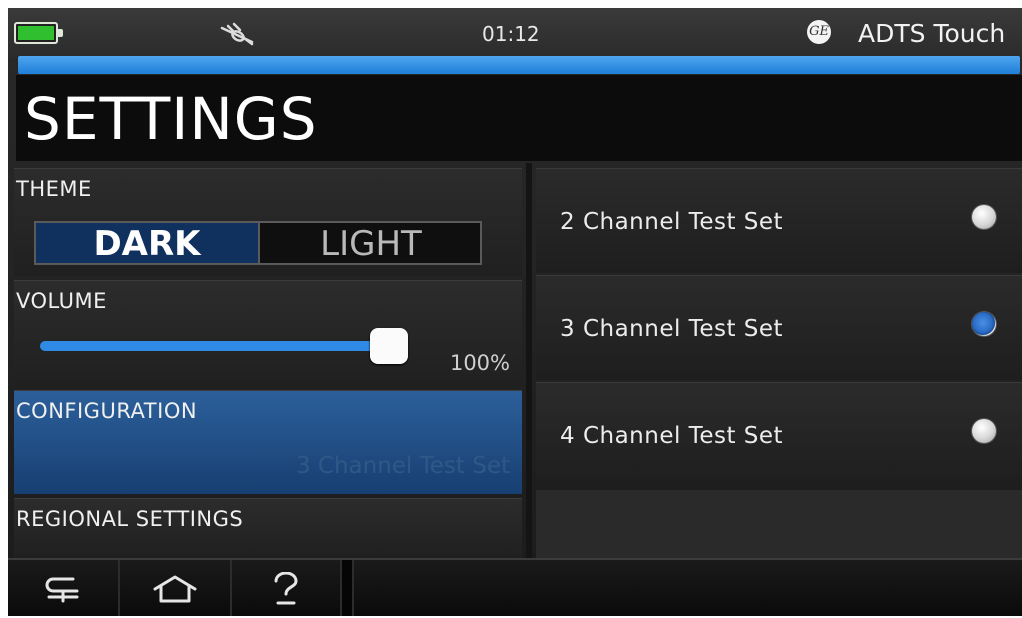 Image resolution: width=1022 pixels, height=618 pixels. What do you see at coordinates (515, 587) in the screenshot?
I see `navigation-bar` at bounding box center [515, 587].